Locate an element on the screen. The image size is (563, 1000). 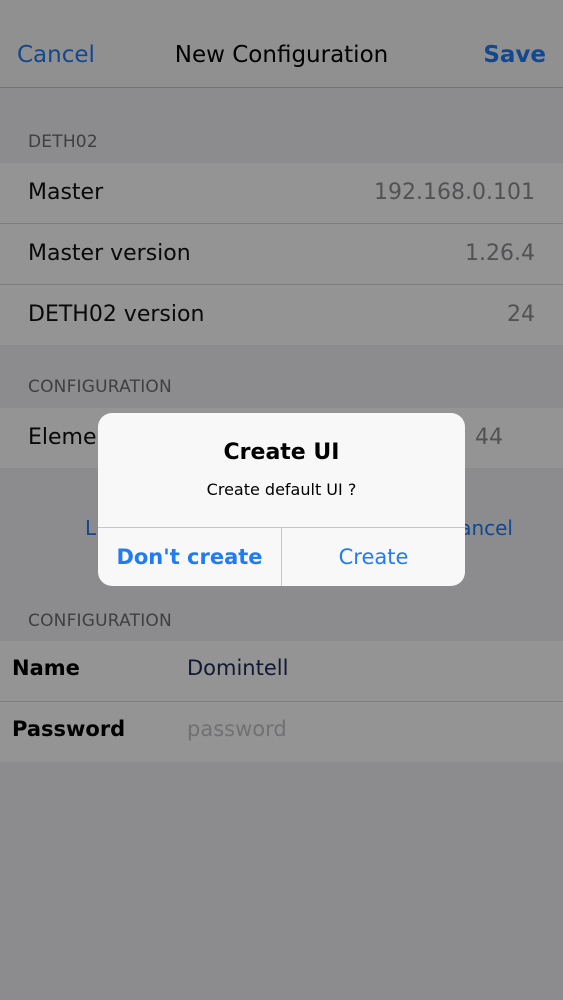
alert-message: Create default UI ? is located at coordinates (281, 489).